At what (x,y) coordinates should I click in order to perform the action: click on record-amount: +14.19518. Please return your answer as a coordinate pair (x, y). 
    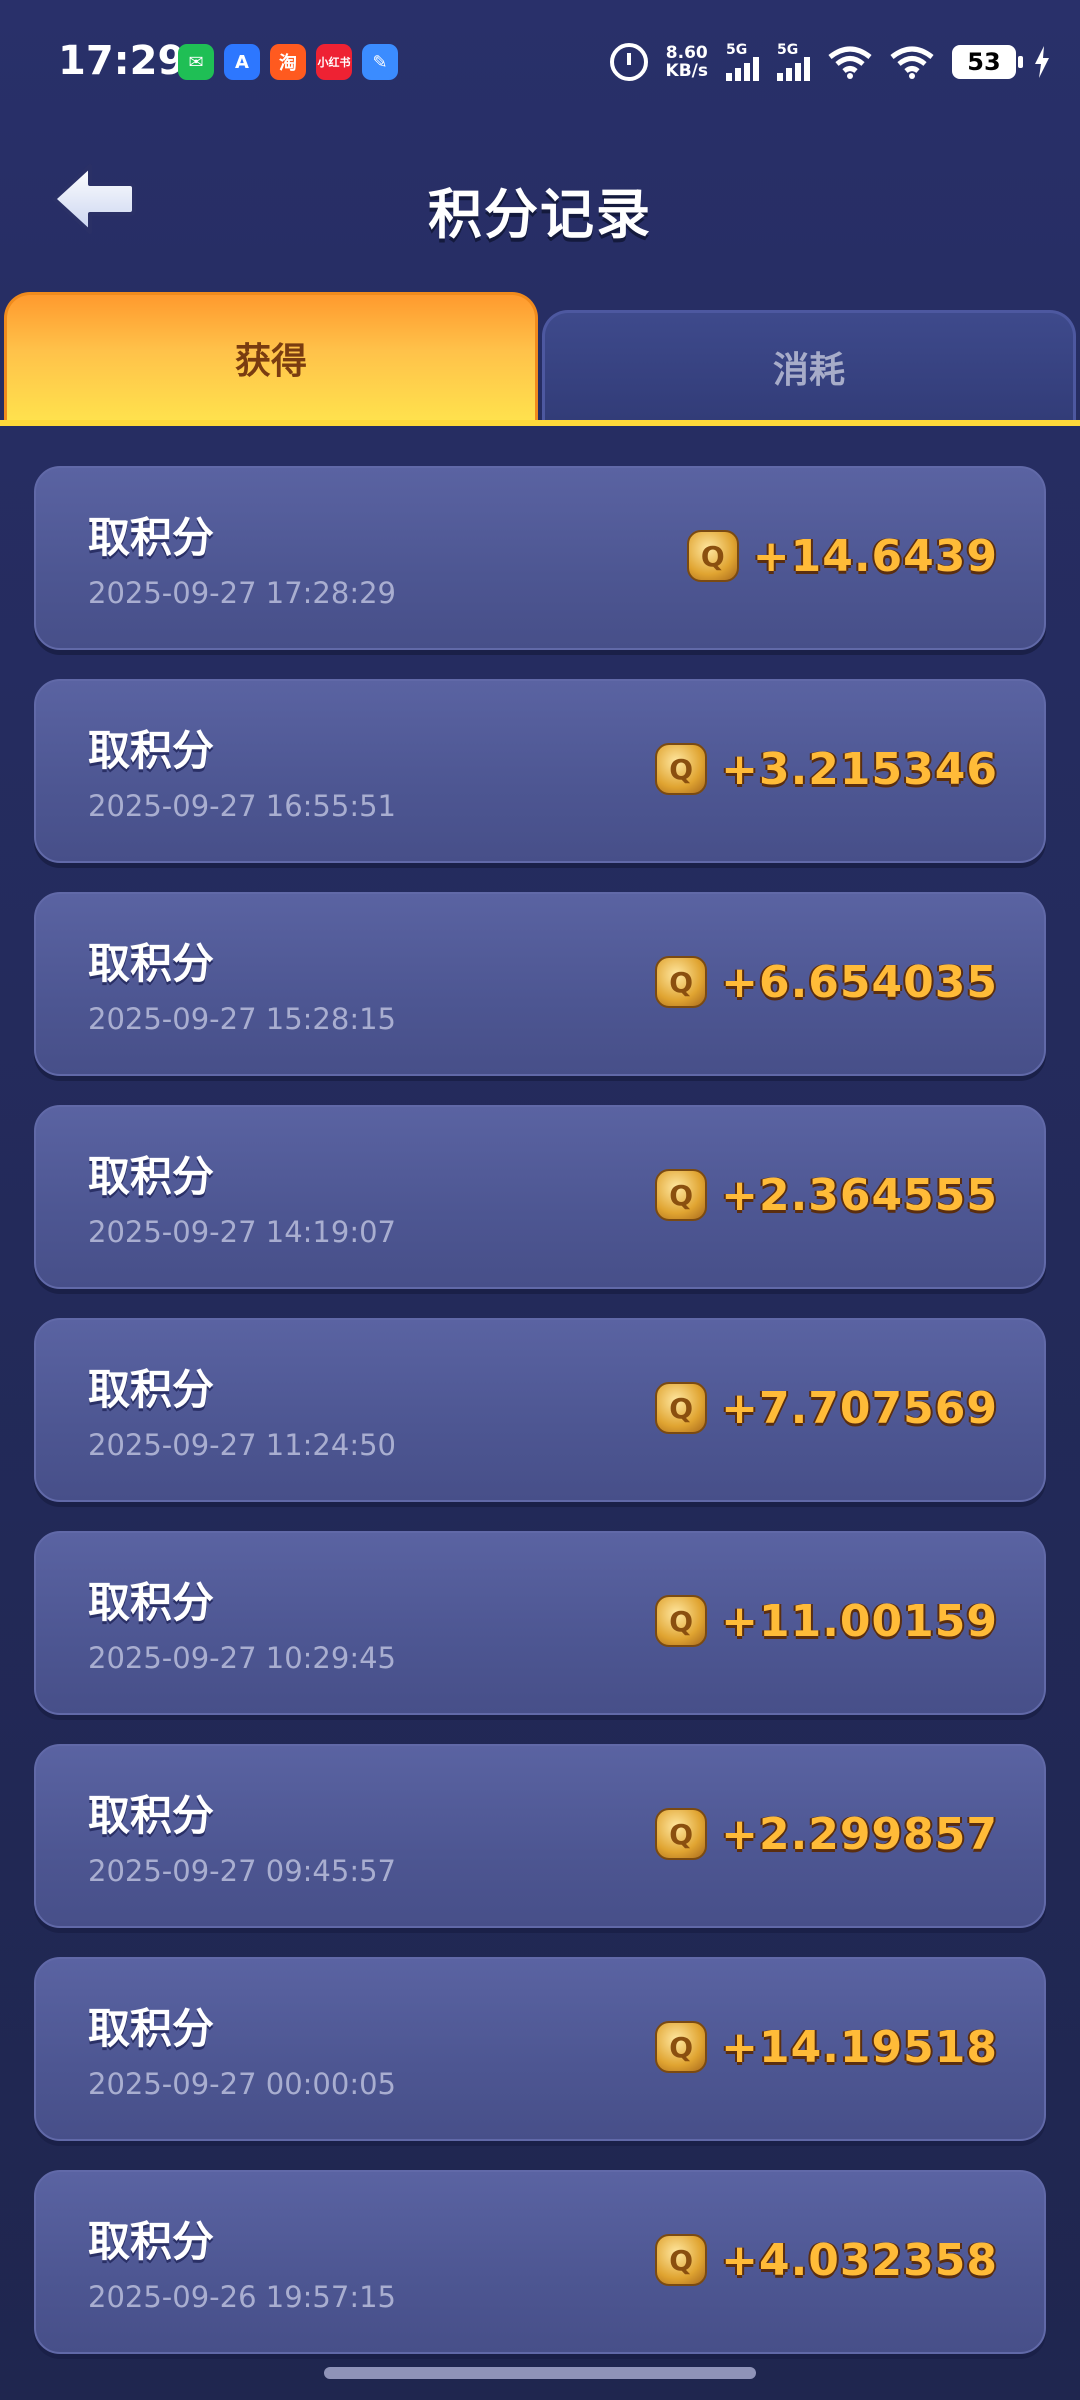
    Looking at the image, I should click on (859, 2047).